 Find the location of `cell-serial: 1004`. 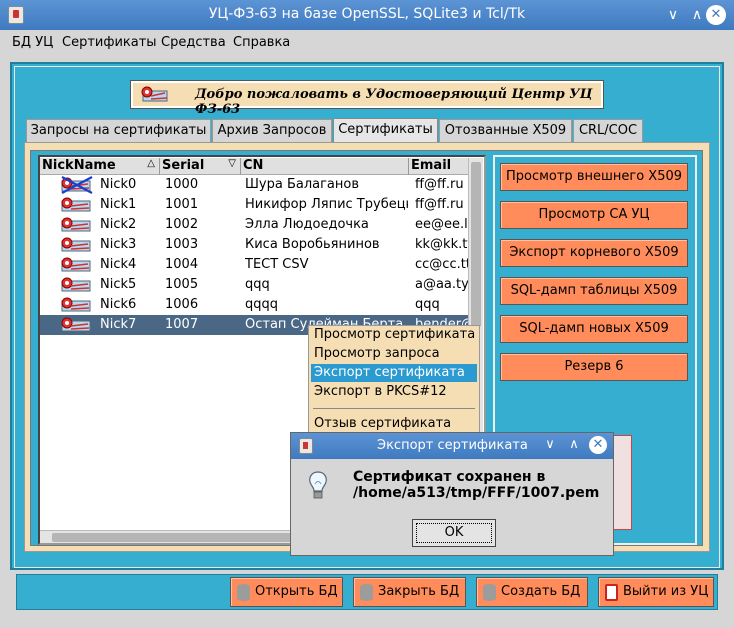

cell-serial: 1004 is located at coordinates (182, 264).